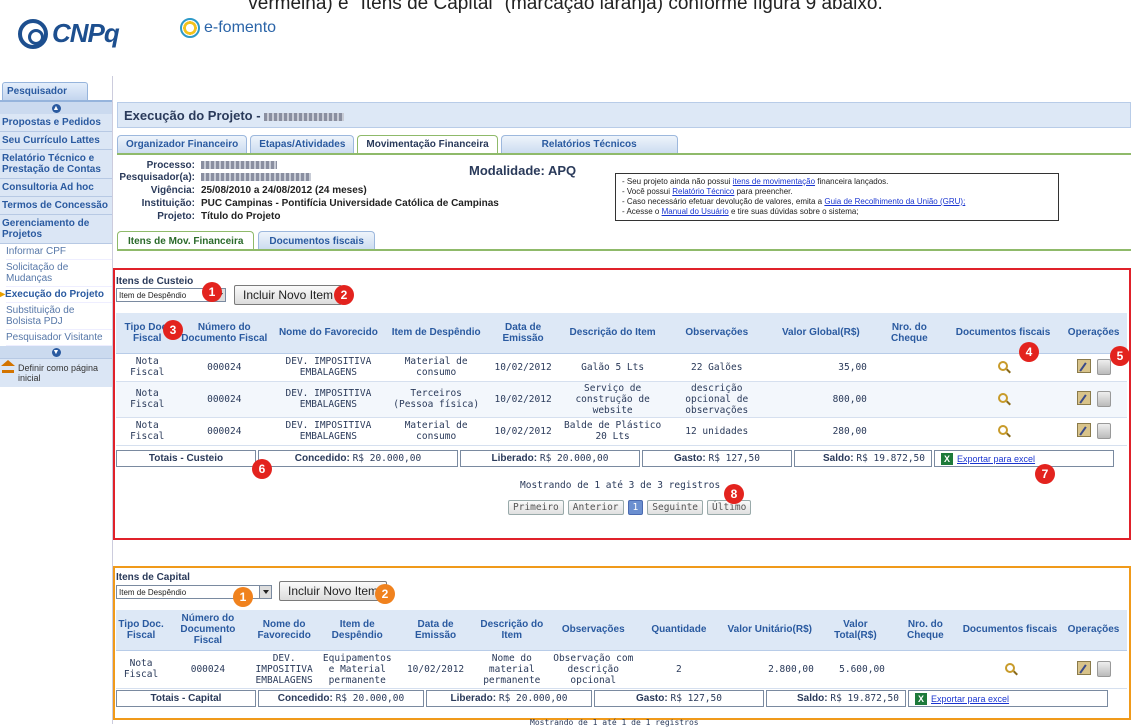  Describe the element at coordinates (59, 252) in the screenshot. I see `sidebar-sub-cpf: Informar CPF` at that location.